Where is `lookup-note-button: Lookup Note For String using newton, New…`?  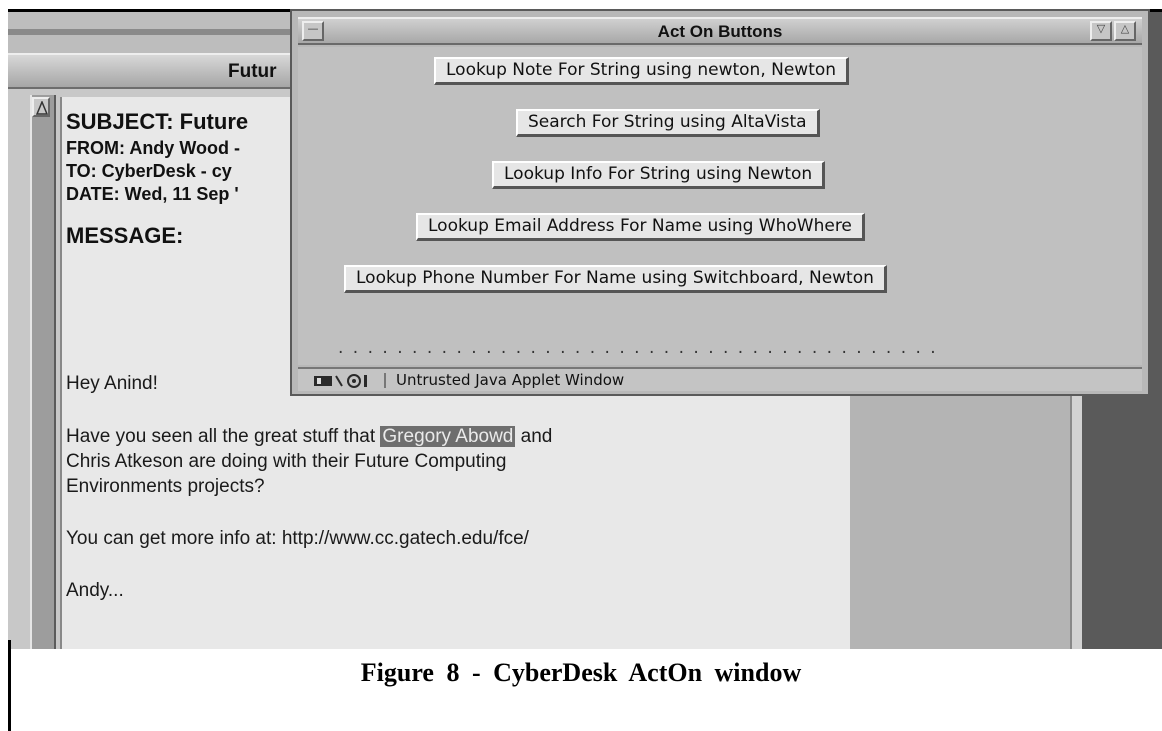 lookup-note-button: Lookup Note For String using newton, New… is located at coordinates (642, 71).